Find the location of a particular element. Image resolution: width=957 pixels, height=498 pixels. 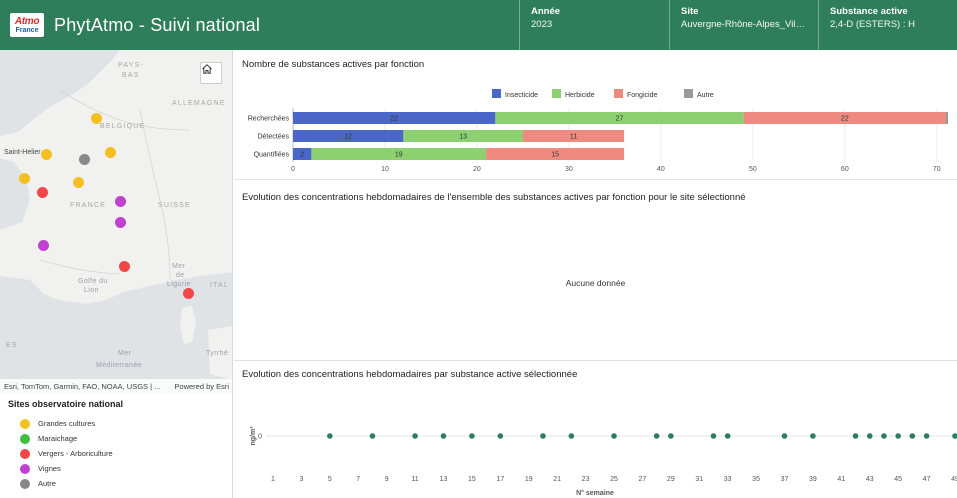

substance-filter: Substance active 2,4-D (ESTERS) : H is located at coordinates (887, 25).